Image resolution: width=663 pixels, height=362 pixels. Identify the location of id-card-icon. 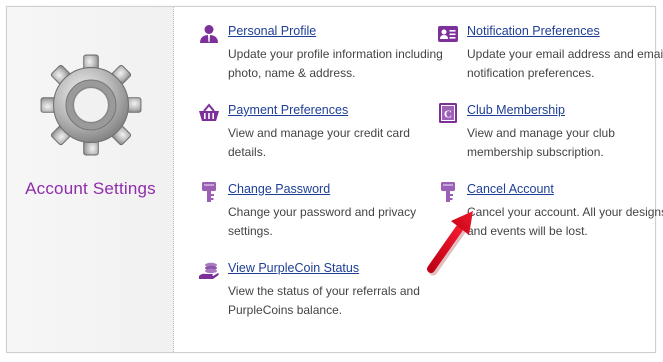
(448, 34).